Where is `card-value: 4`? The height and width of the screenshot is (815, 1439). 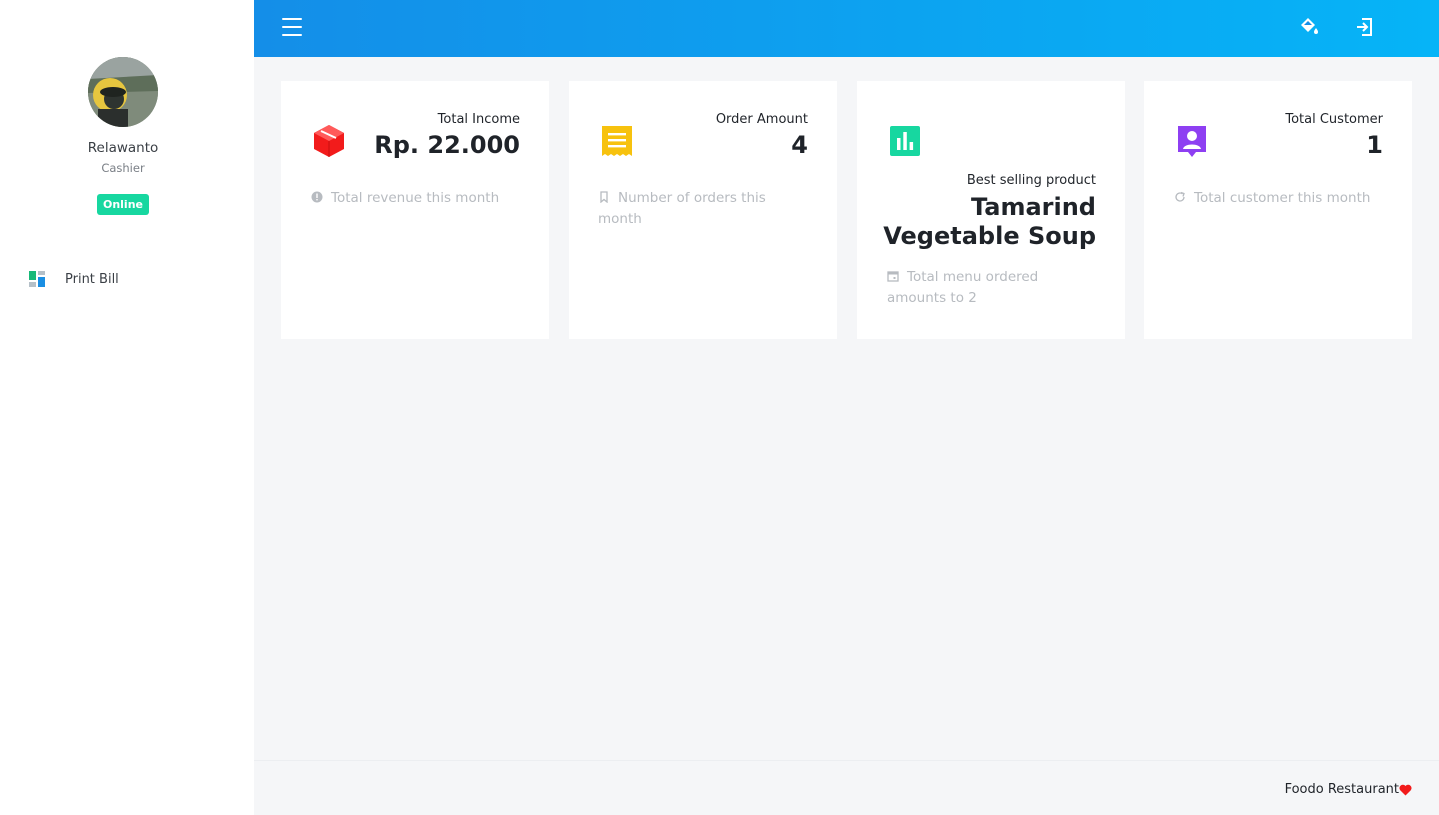 card-value: 4 is located at coordinates (799, 145).